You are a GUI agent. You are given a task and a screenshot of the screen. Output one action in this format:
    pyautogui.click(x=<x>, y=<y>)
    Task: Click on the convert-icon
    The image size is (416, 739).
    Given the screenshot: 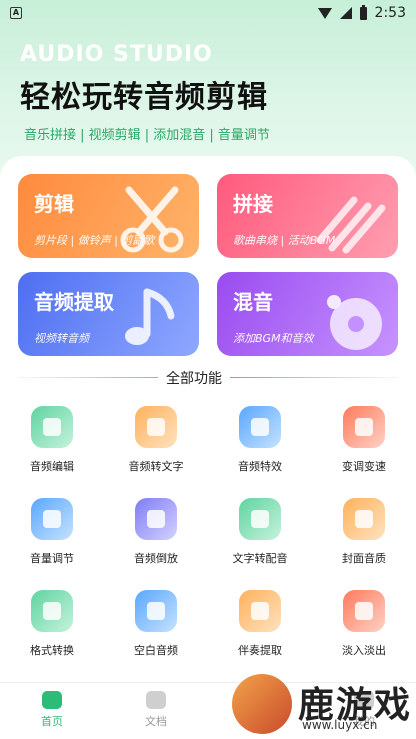 What is the action you would take?
    pyautogui.click(x=52, y=611)
    